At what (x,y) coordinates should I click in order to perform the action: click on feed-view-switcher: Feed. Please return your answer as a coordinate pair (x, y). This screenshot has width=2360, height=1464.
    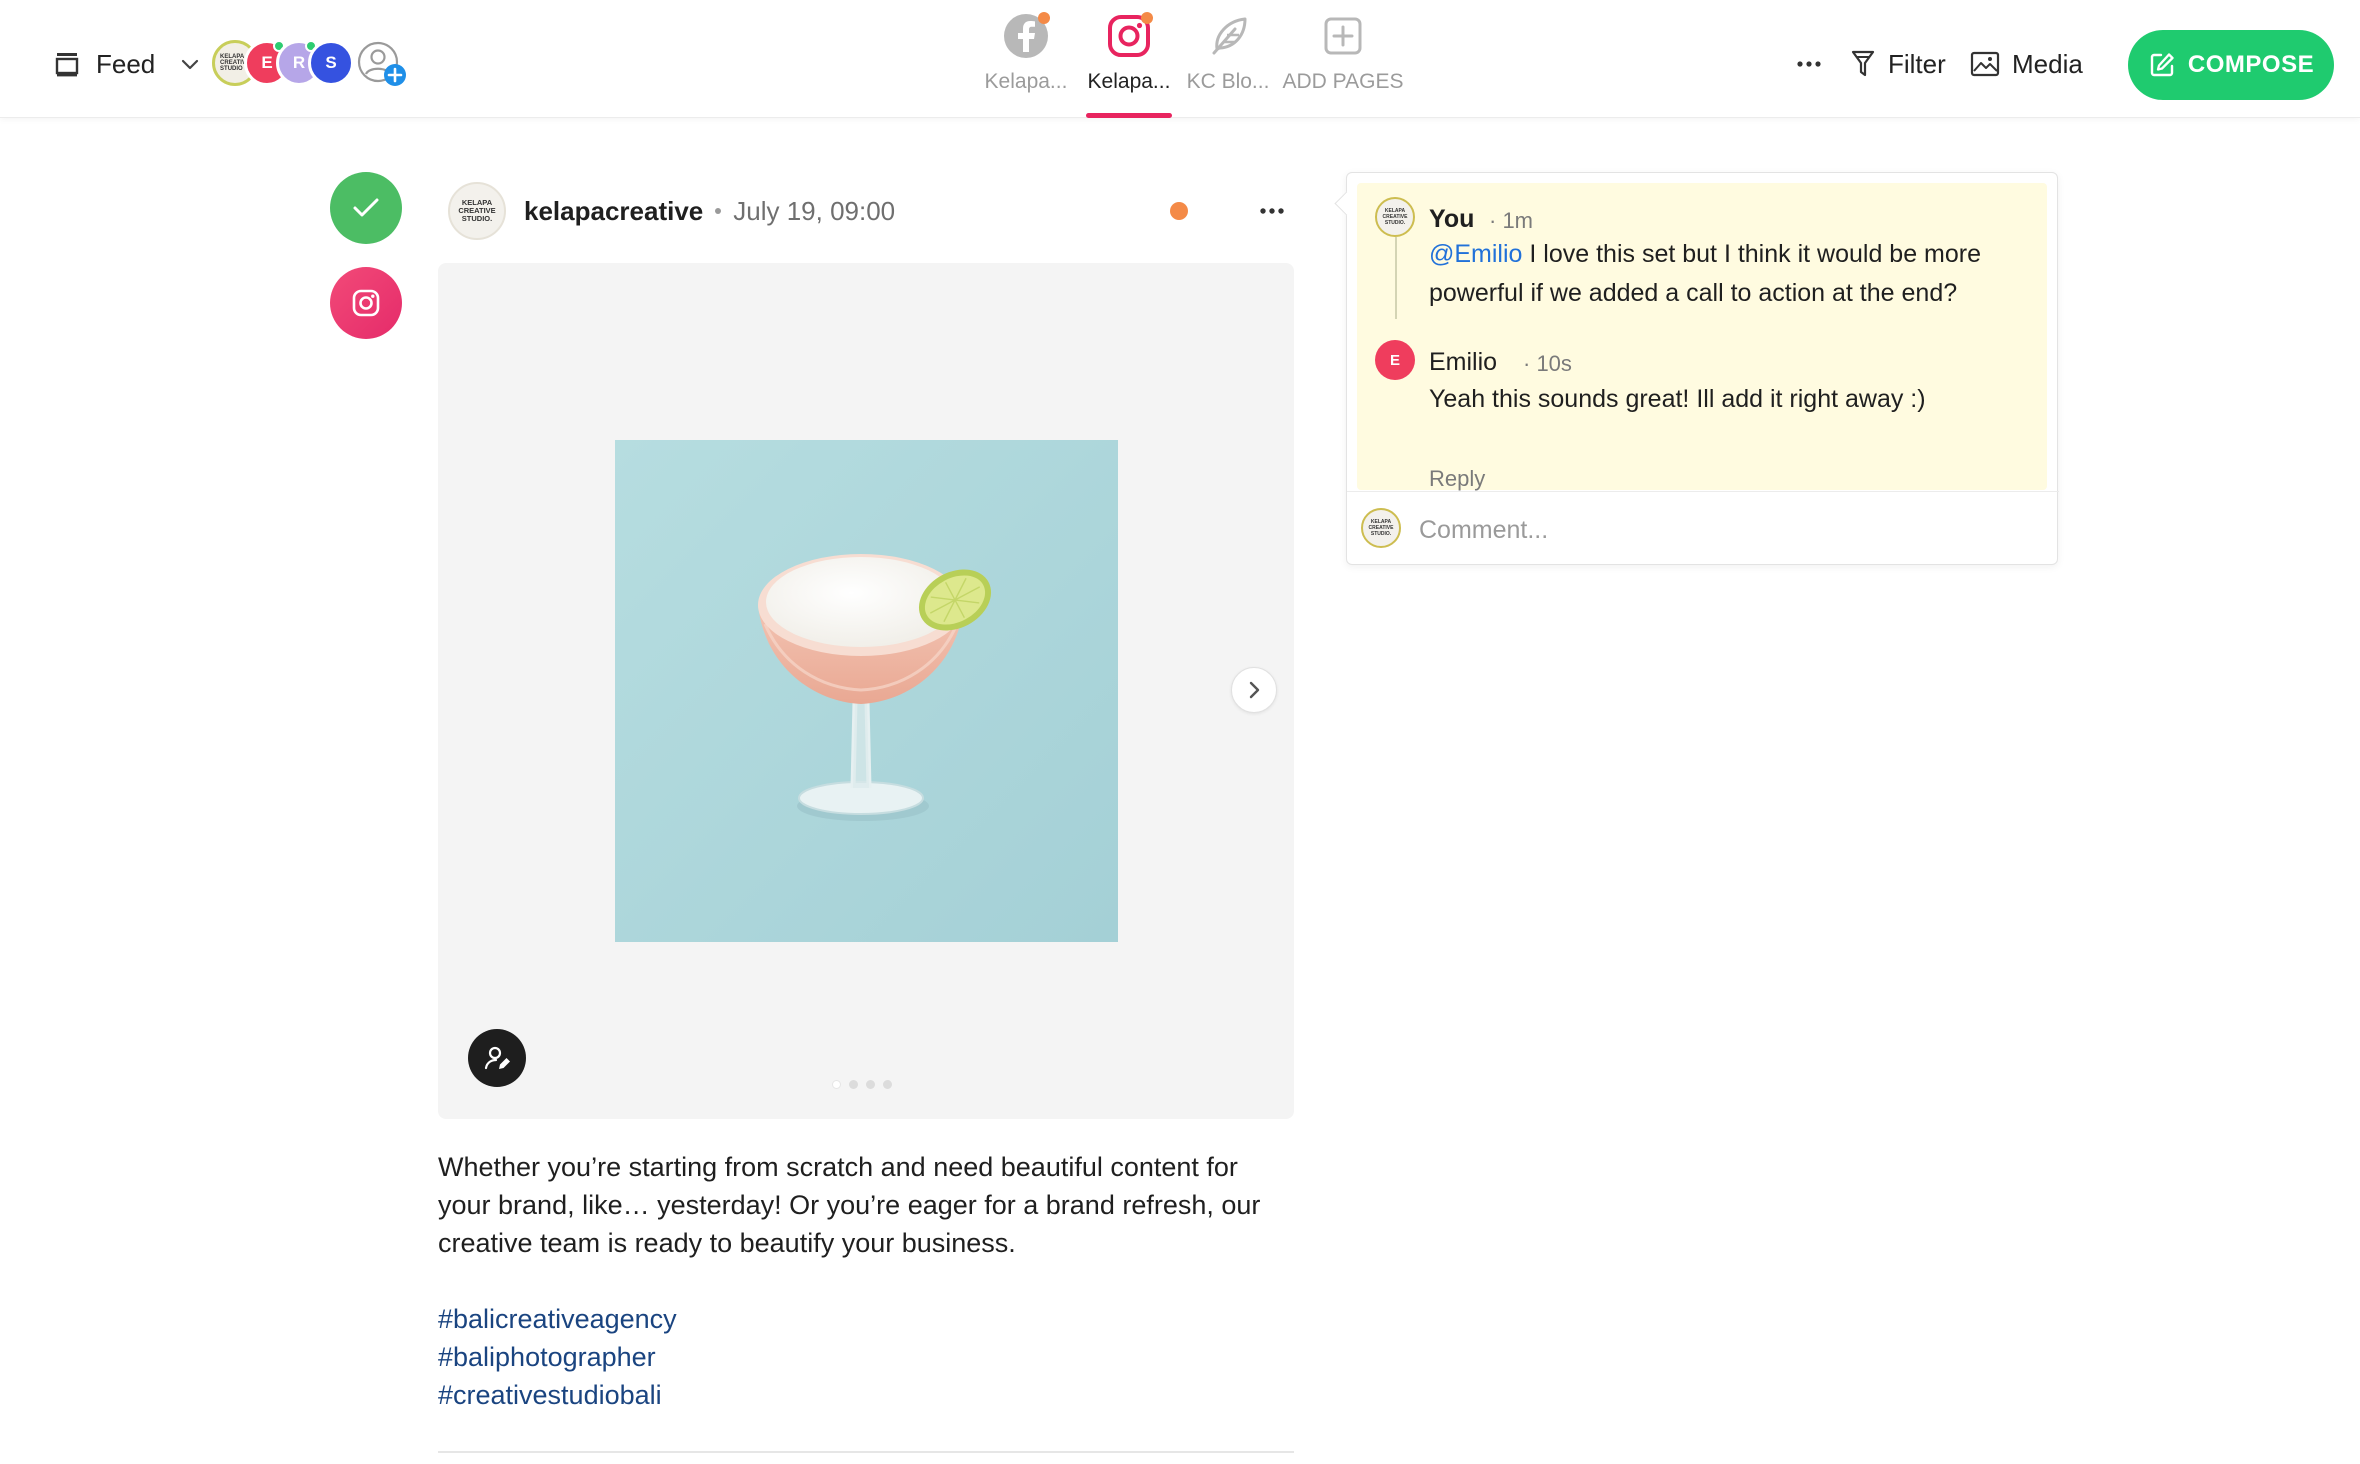
    Looking at the image, I should click on (126, 64).